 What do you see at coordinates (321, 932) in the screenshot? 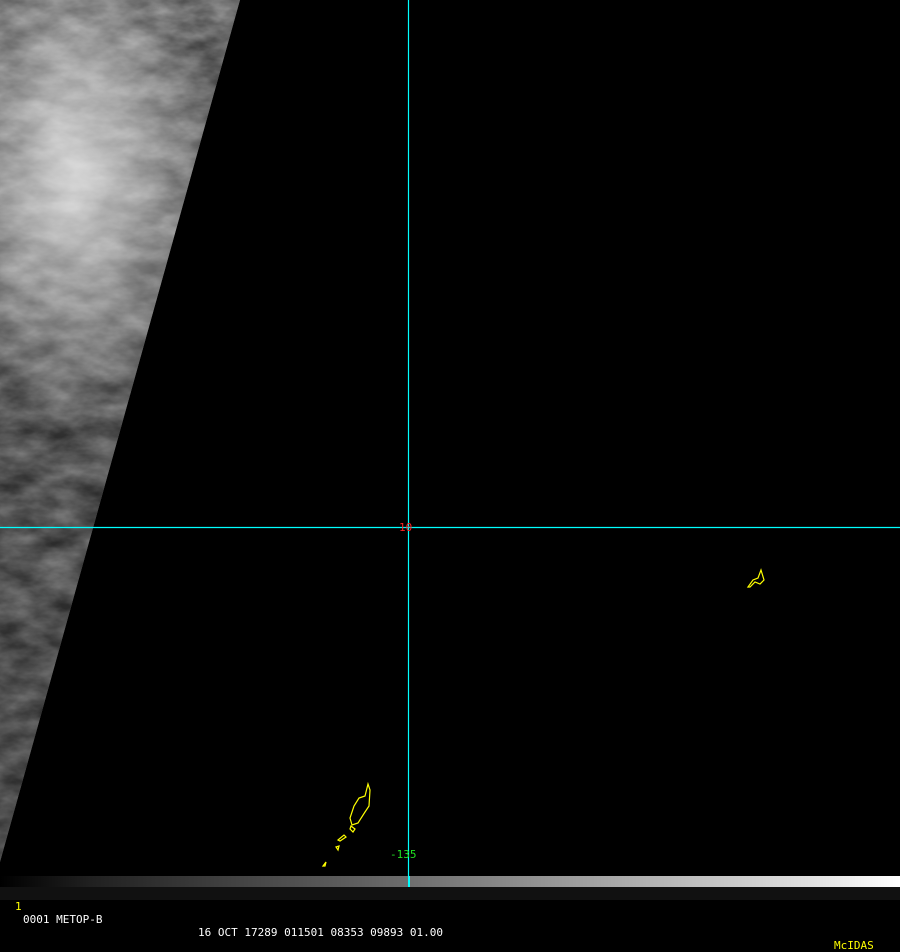
I see `image-metadata: 16 OCT 17289 011501 08353 09893 01.00` at bounding box center [321, 932].